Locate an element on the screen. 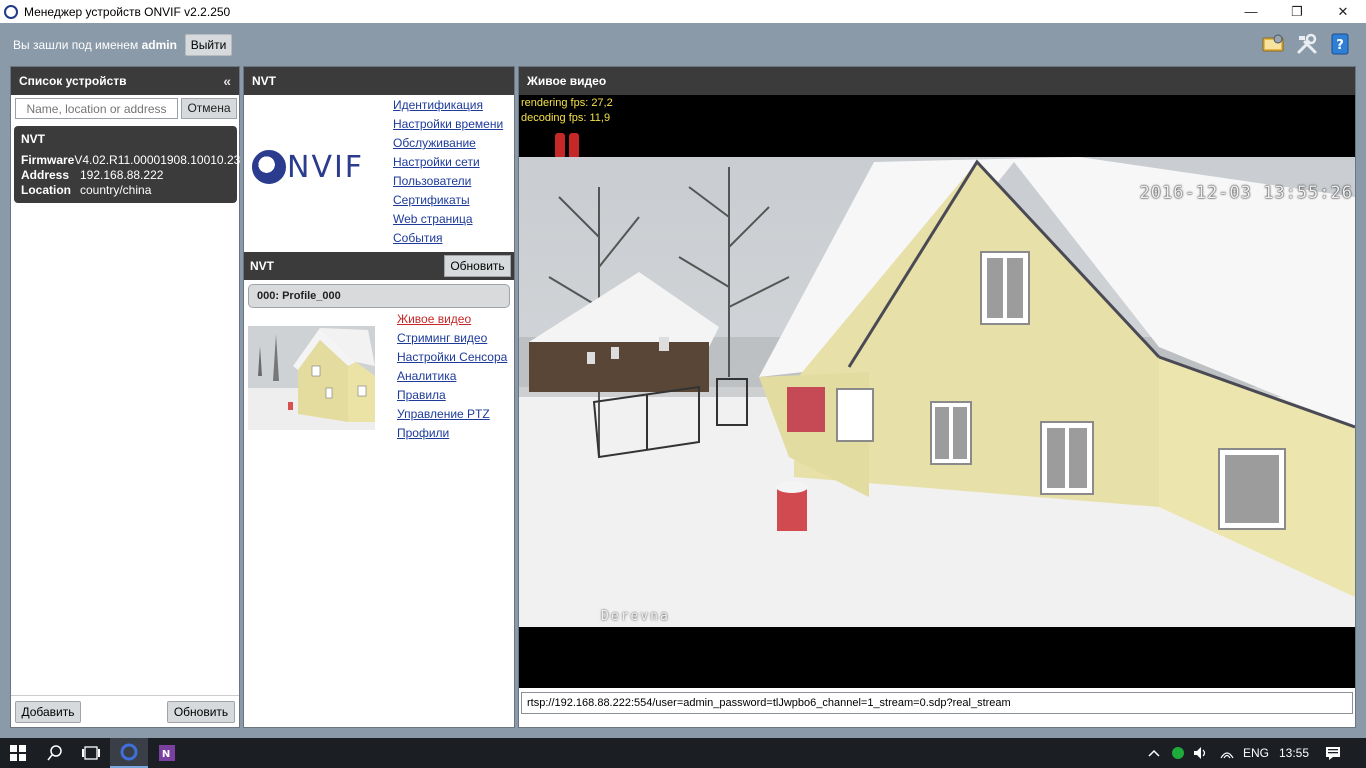 This screenshot has height=768, width=1366. menu-certificates: Сертификаты is located at coordinates (448, 200).